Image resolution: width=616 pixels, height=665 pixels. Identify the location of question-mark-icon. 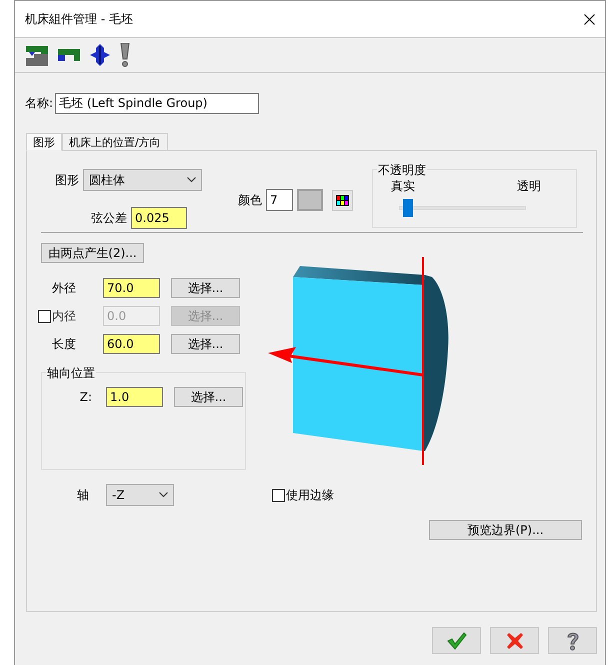
(573, 640).